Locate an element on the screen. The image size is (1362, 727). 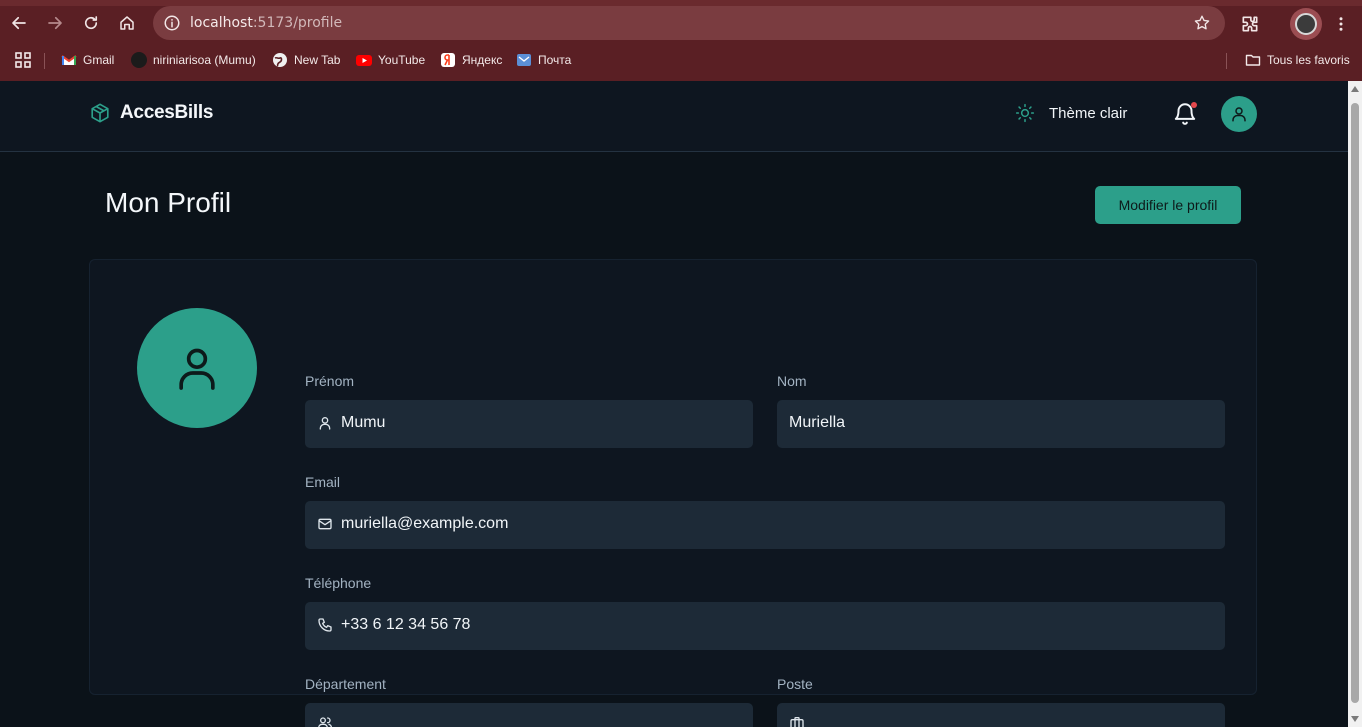
extensions-icon is located at coordinates (1250, 24).